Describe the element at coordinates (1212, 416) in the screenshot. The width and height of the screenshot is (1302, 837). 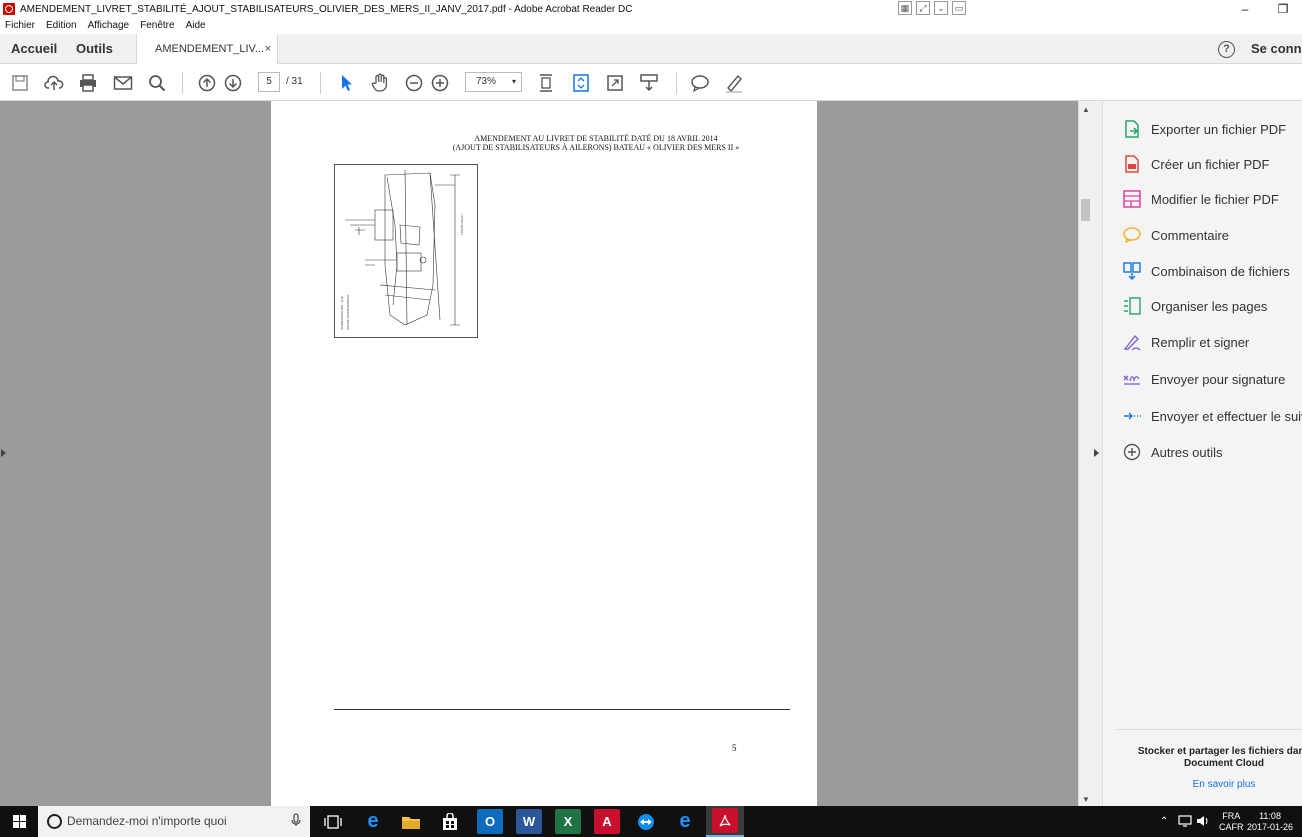
I see `tool-send-track: Envoyer et effectuer le suivi` at that location.